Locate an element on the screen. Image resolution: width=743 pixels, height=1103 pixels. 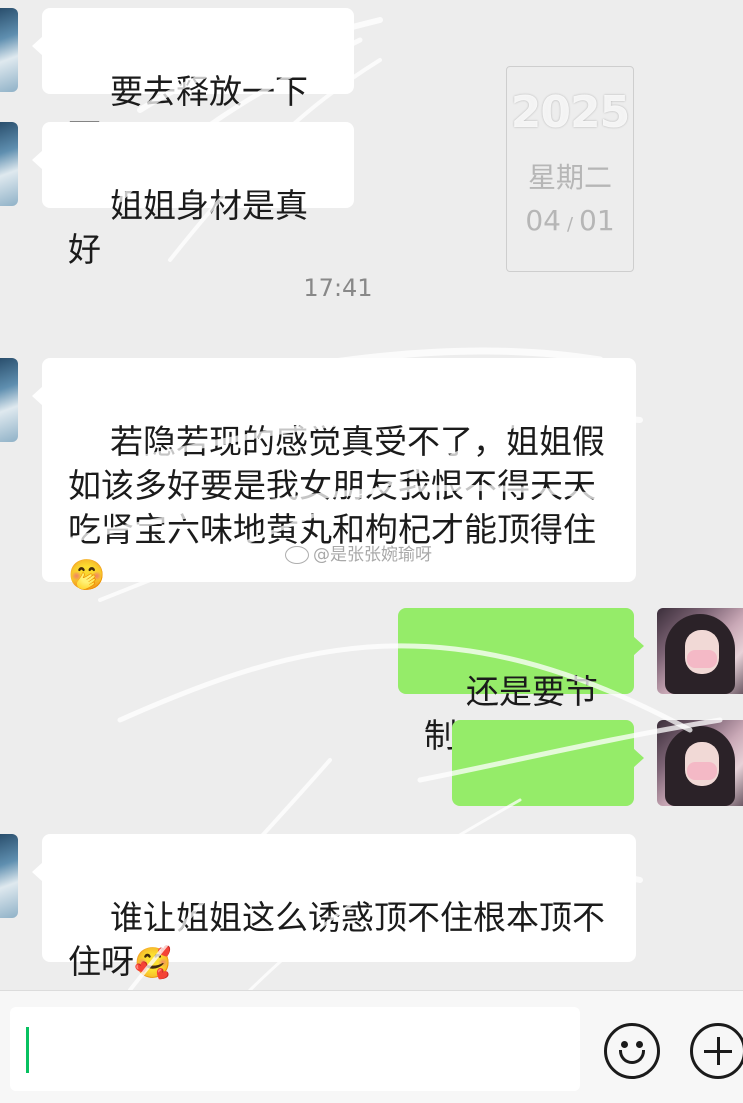
date-card: 2025 星期二 04/01 is located at coordinates (570, 169).